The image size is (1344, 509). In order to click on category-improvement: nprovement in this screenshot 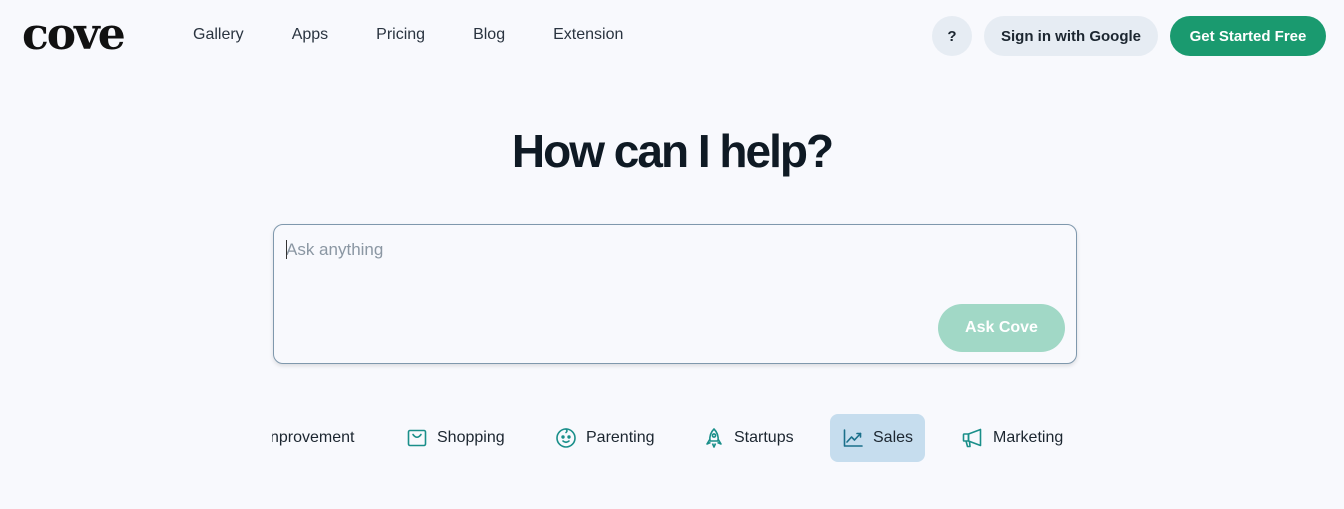, I will do `click(313, 438)`.